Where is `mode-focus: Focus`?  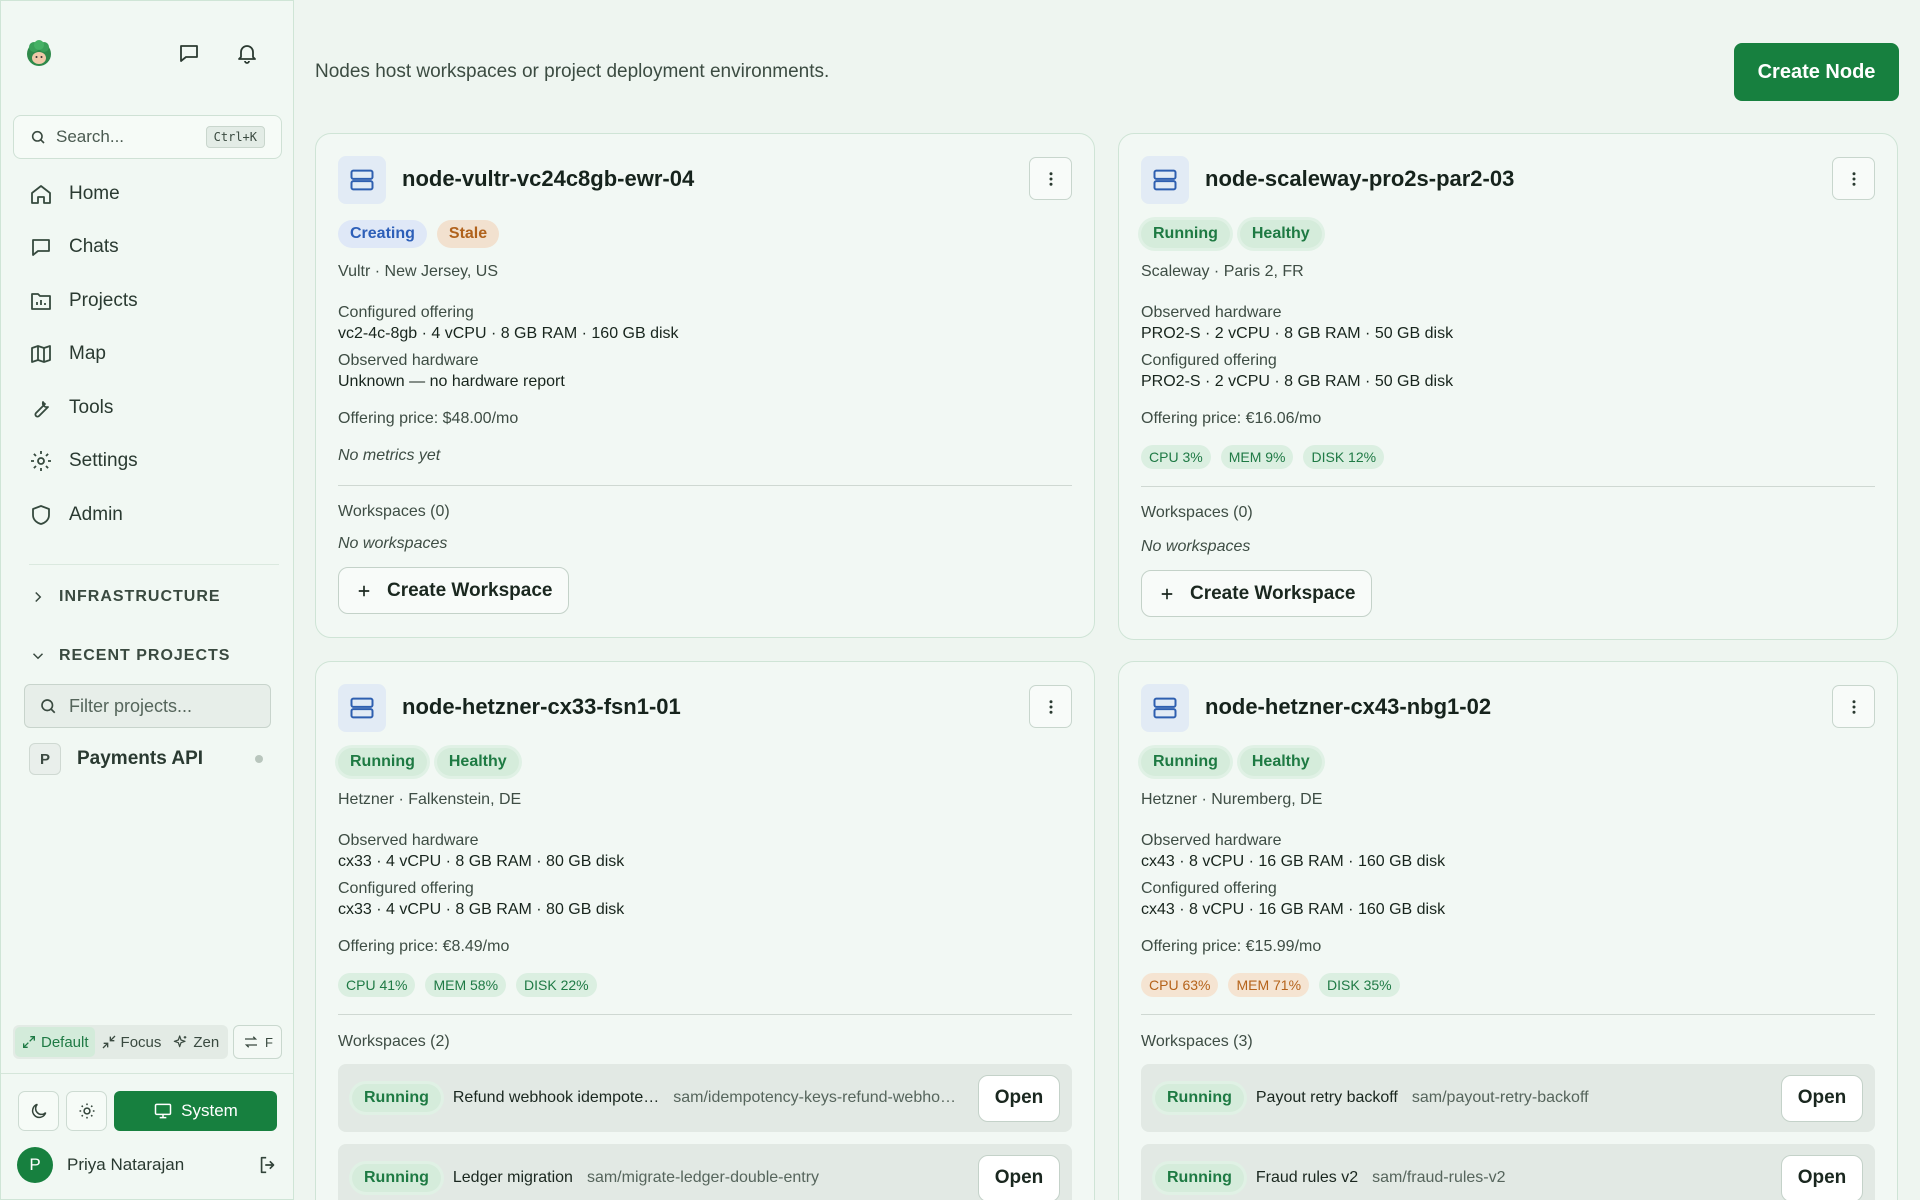 mode-focus: Focus is located at coordinates (131, 1042).